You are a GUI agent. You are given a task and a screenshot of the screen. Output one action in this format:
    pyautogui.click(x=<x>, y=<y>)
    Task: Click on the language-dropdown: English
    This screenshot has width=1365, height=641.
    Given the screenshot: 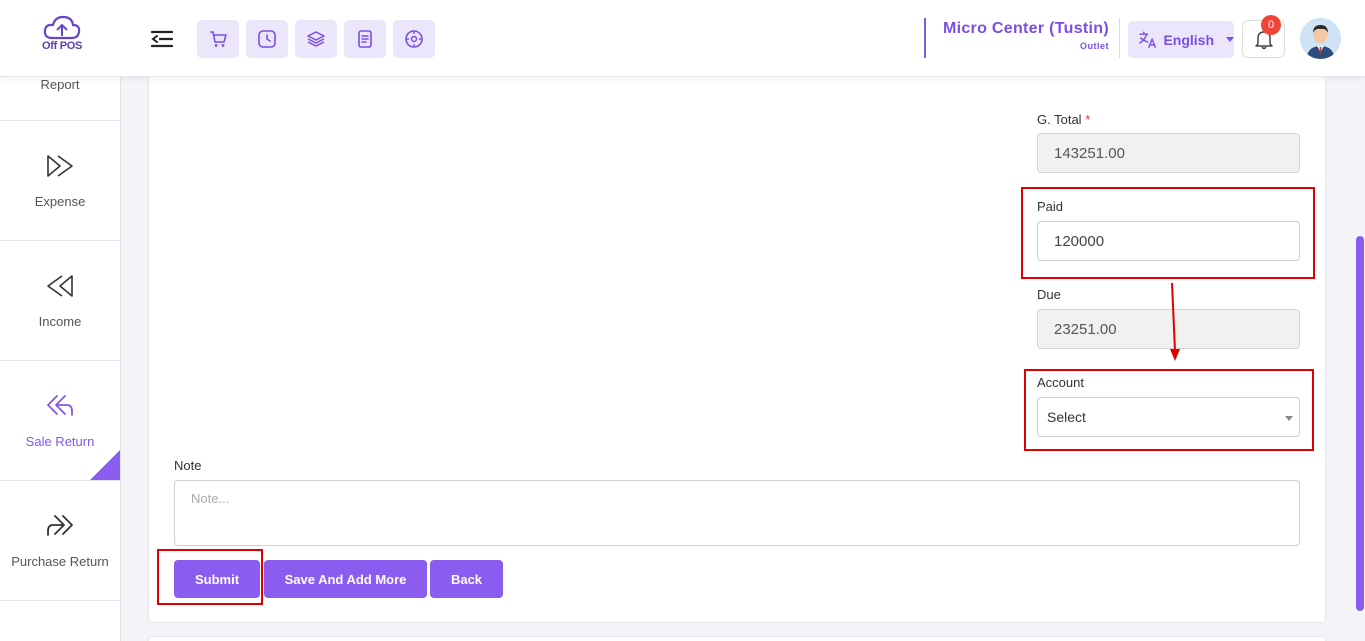 What is the action you would take?
    pyautogui.click(x=1181, y=39)
    